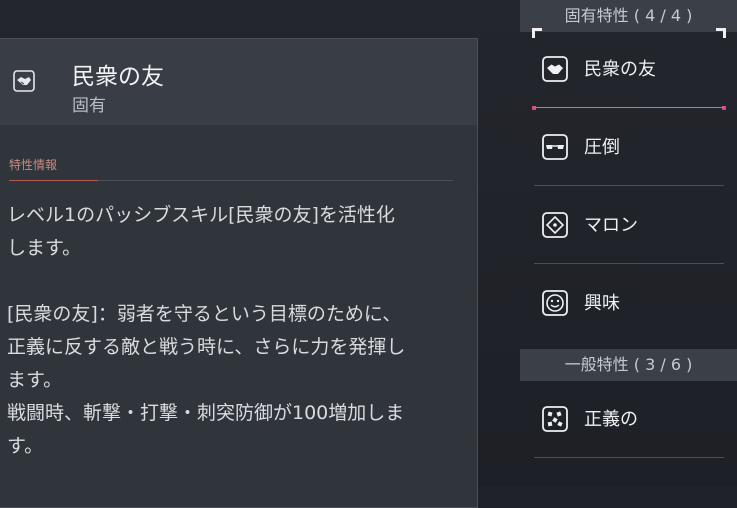  Describe the element at coordinates (89, 106) in the screenshot. I see `trait-type: 固有` at that location.